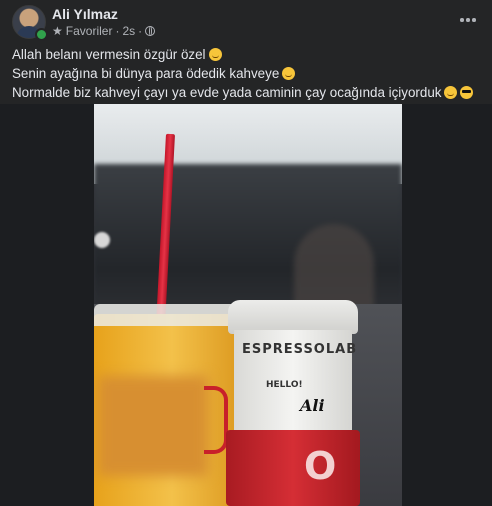 This screenshot has width=492, height=506. Describe the element at coordinates (246, 22) in the screenshot. I see `post-header: Ali Yılmaz ★ Favoriler · 2s ·` at that location.